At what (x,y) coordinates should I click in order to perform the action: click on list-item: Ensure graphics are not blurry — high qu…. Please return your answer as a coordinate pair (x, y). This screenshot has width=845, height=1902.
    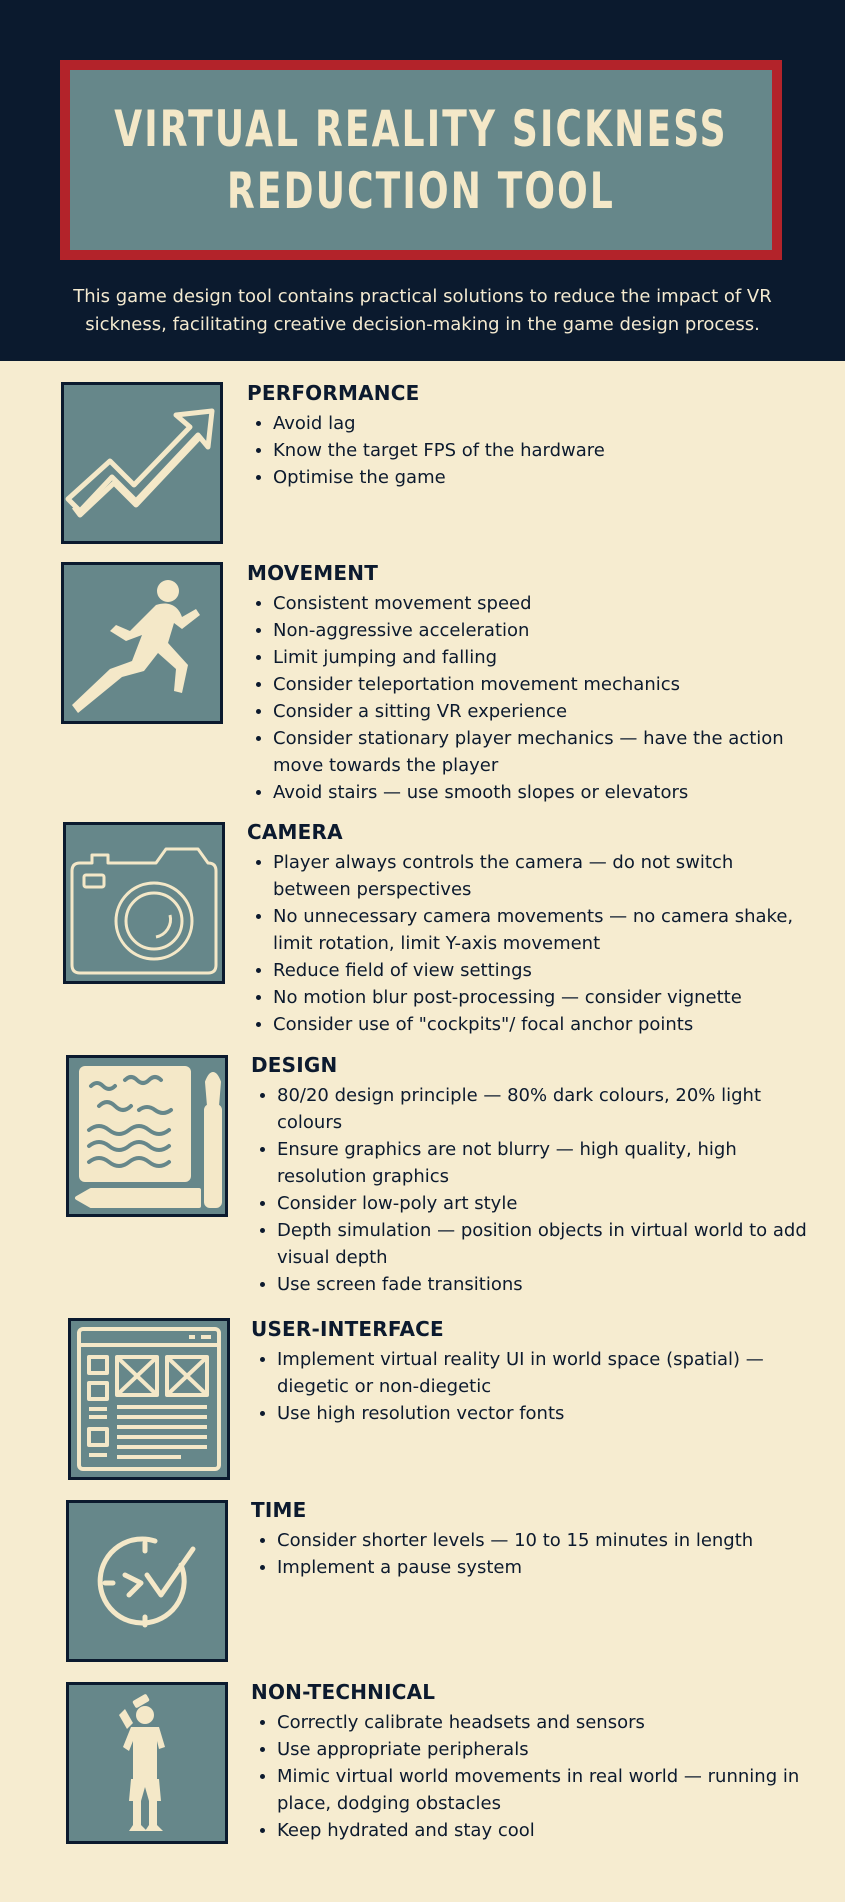
    Looking at the image, I should click on (544, 1163).